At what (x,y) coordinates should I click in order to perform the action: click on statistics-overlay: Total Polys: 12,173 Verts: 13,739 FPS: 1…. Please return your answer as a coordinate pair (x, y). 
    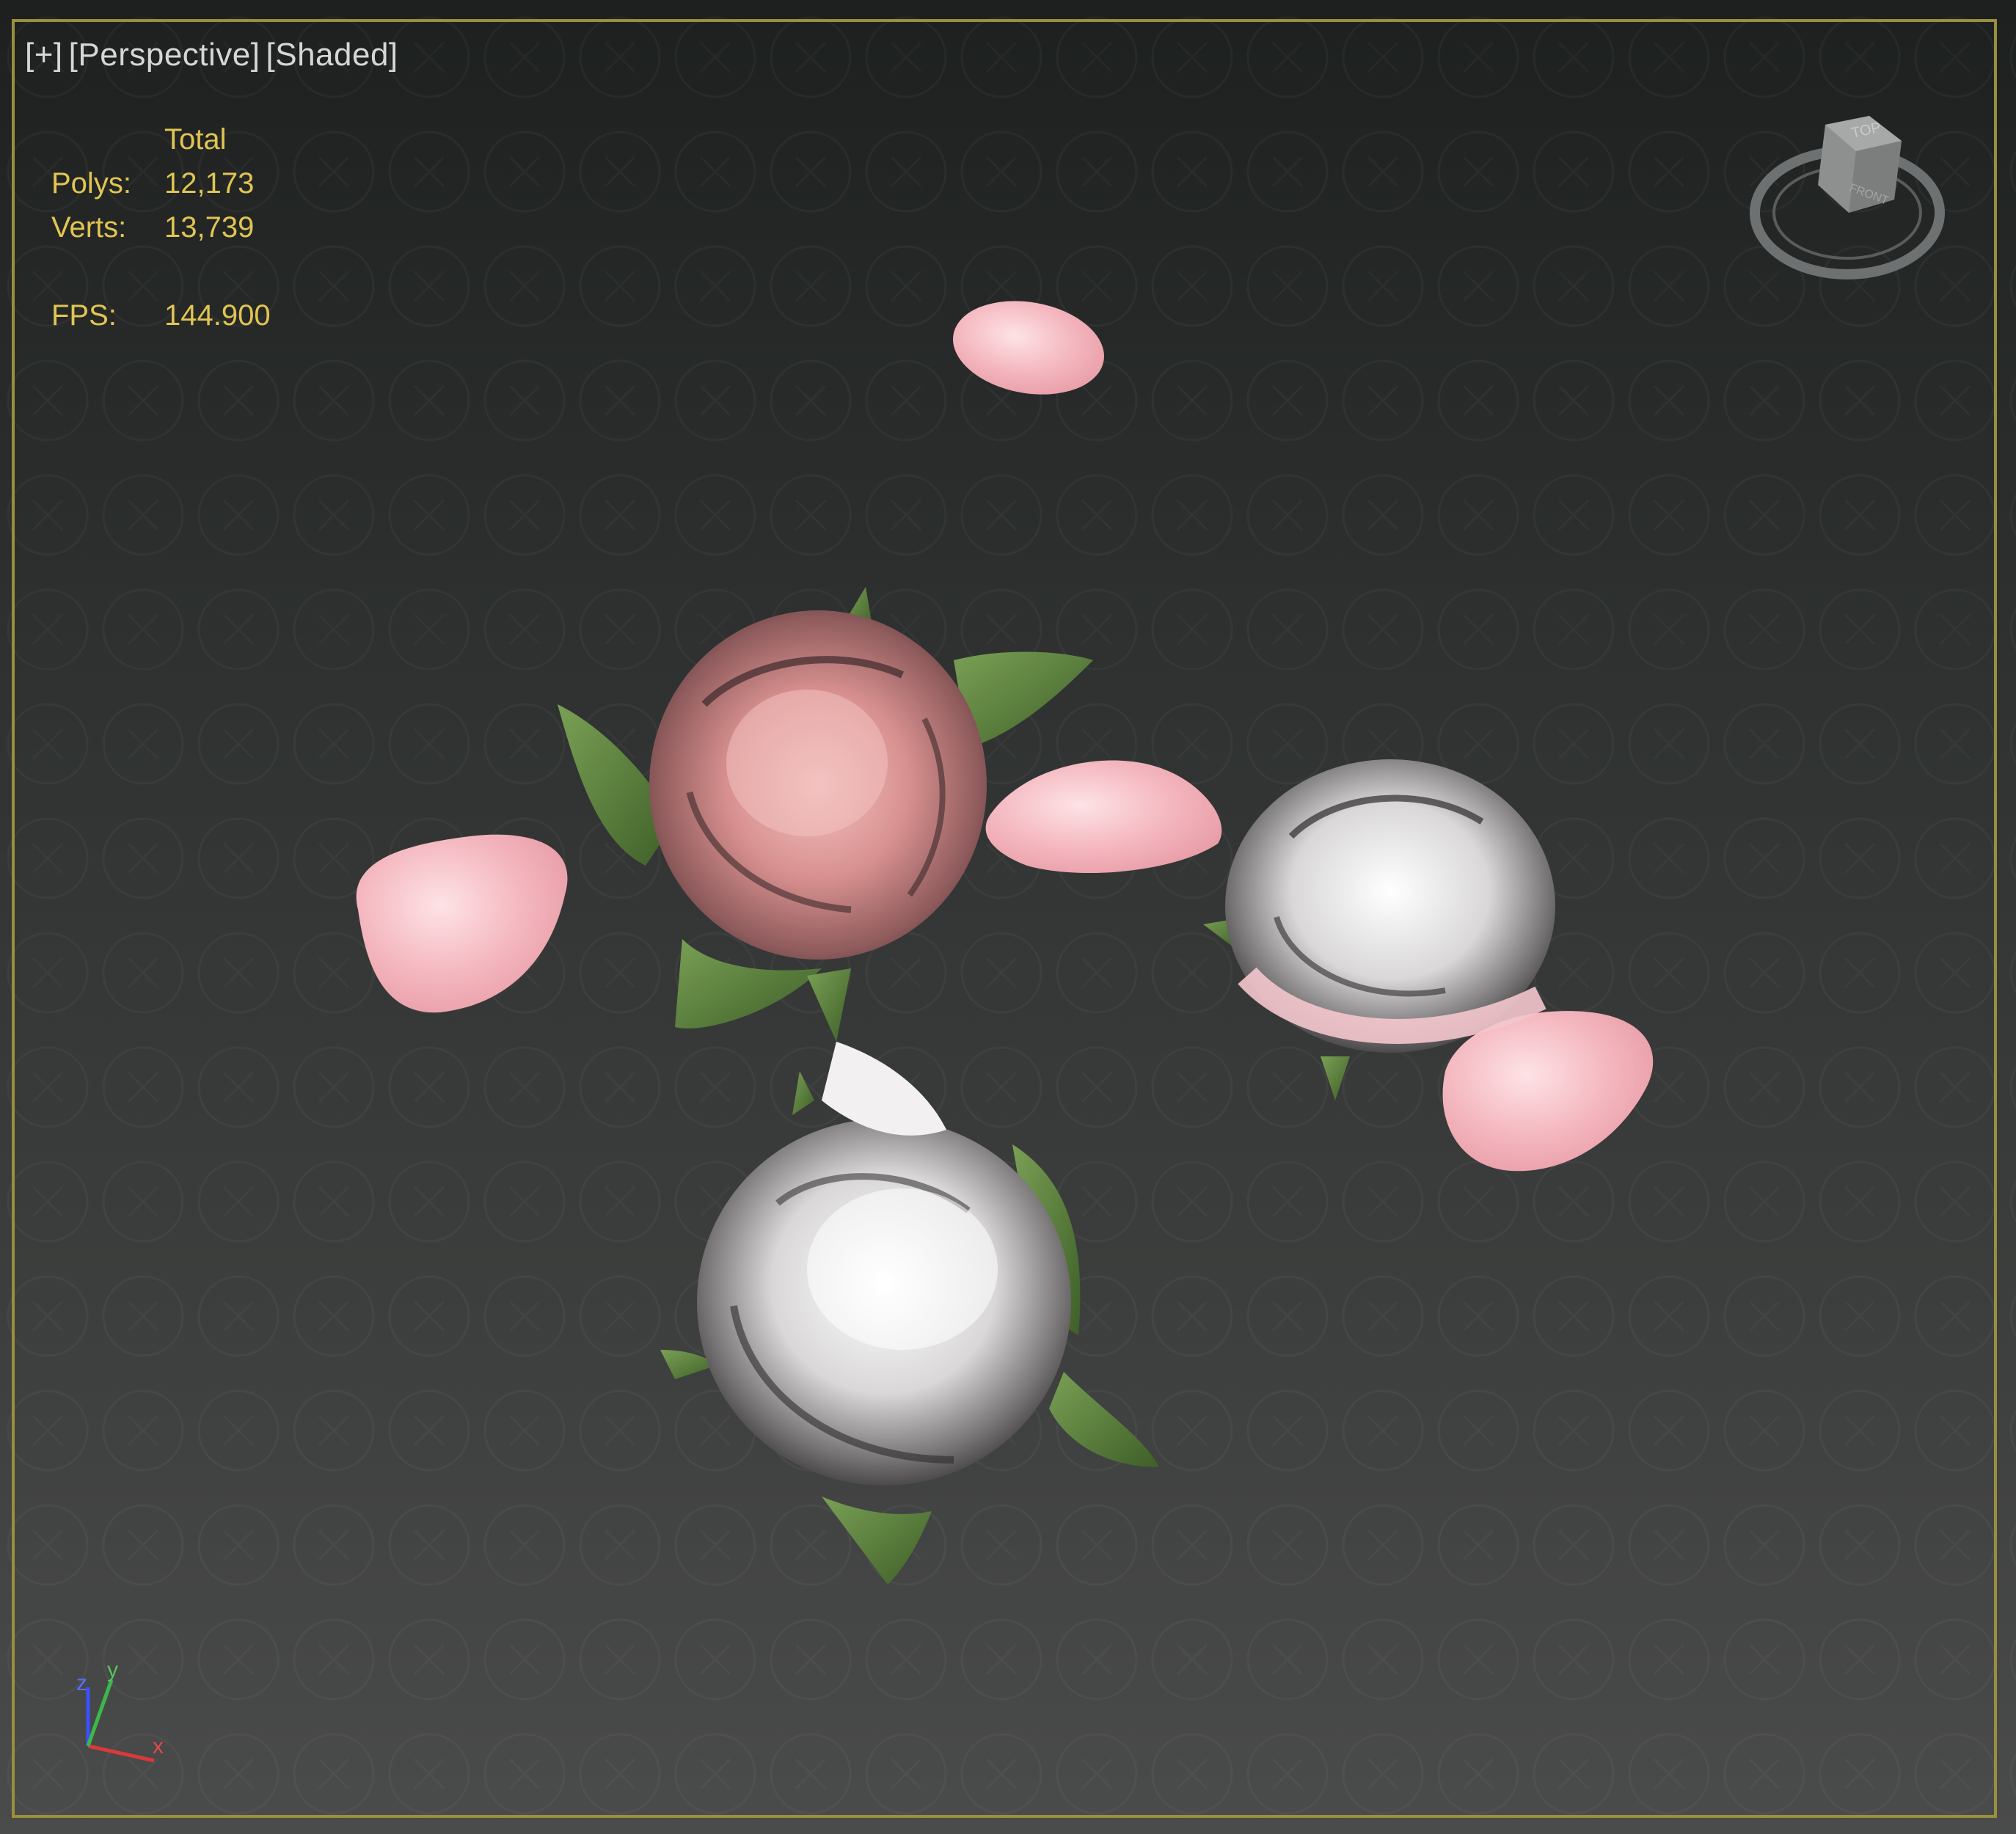
    Looking at the image, I should click on (161, 227).